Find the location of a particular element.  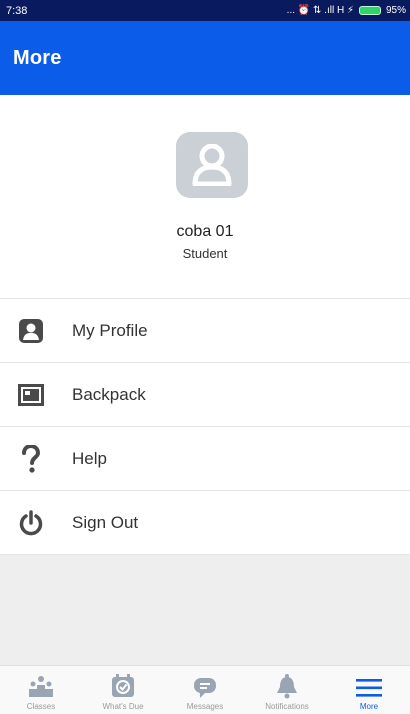

menu-item-backpack: Backpack is located at coordinates (205, 395).